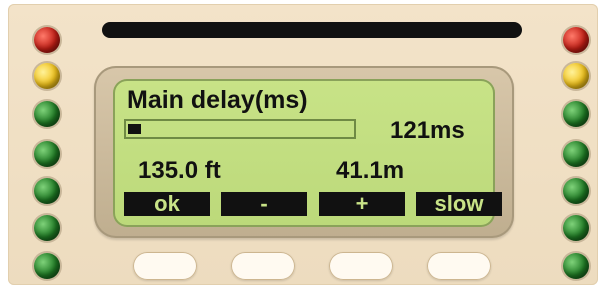 The image size is (604, 289). I want to click on delay-progress-bar, so click(240, 129).